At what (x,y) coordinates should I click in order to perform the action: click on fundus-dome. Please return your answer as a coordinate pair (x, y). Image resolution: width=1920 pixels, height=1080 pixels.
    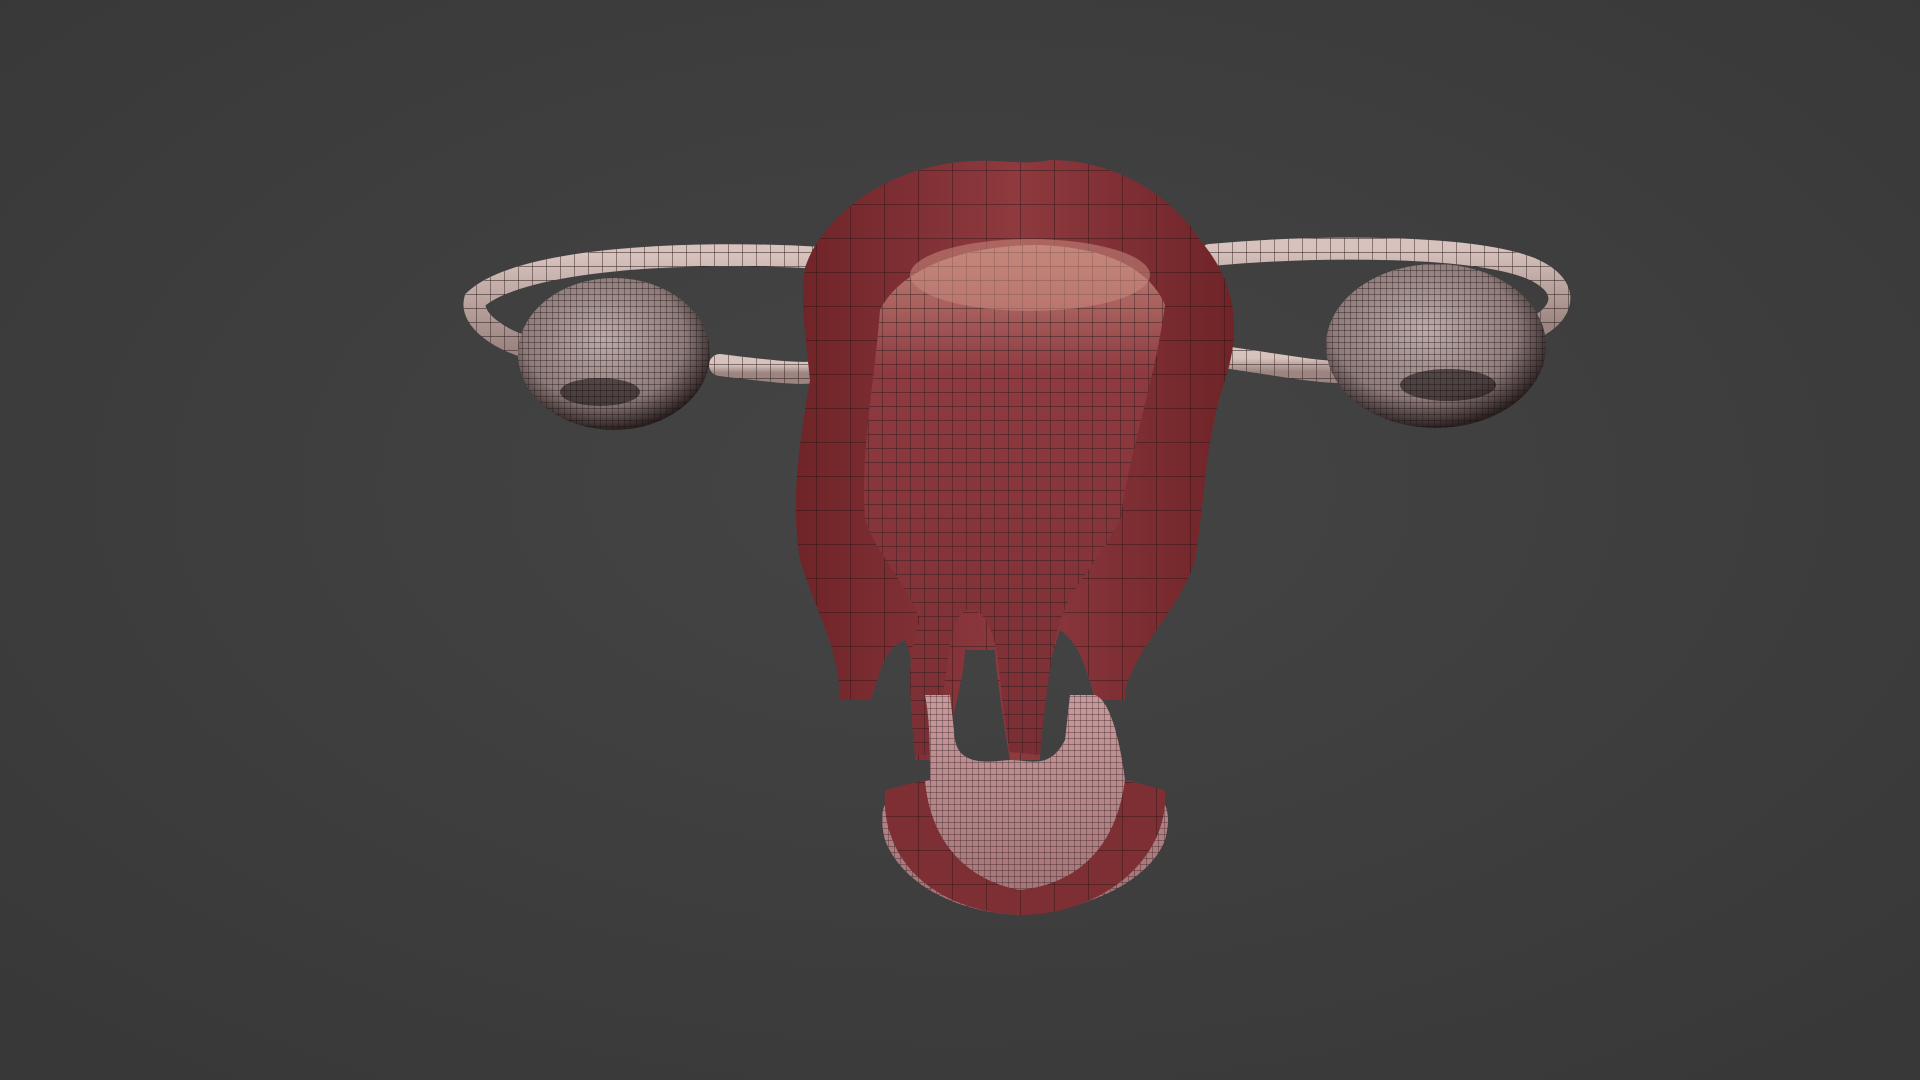
    Looking at the image, I should click on (1030, 275).